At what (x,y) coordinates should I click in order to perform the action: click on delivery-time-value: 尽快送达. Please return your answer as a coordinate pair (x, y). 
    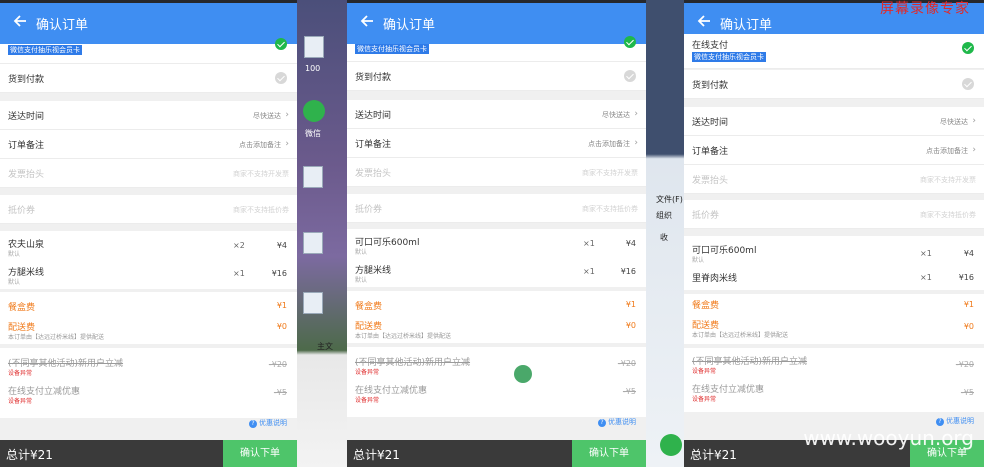
    Looking at the image, I should click on (616, 115).